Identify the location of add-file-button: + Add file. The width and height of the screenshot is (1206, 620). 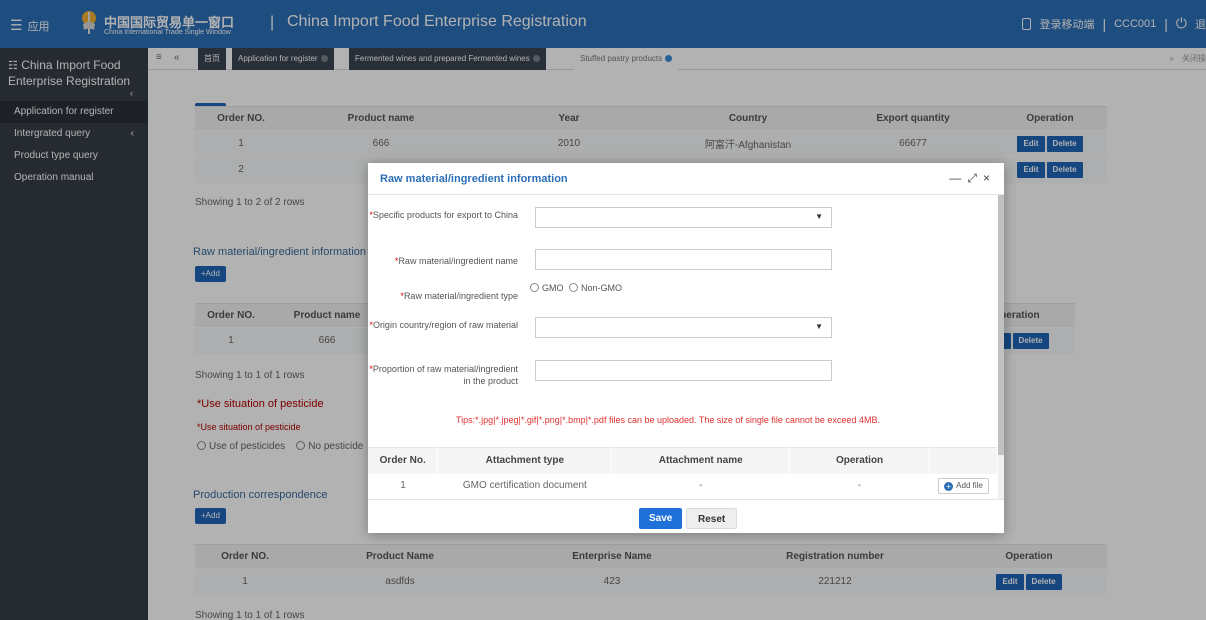
(963, 485).